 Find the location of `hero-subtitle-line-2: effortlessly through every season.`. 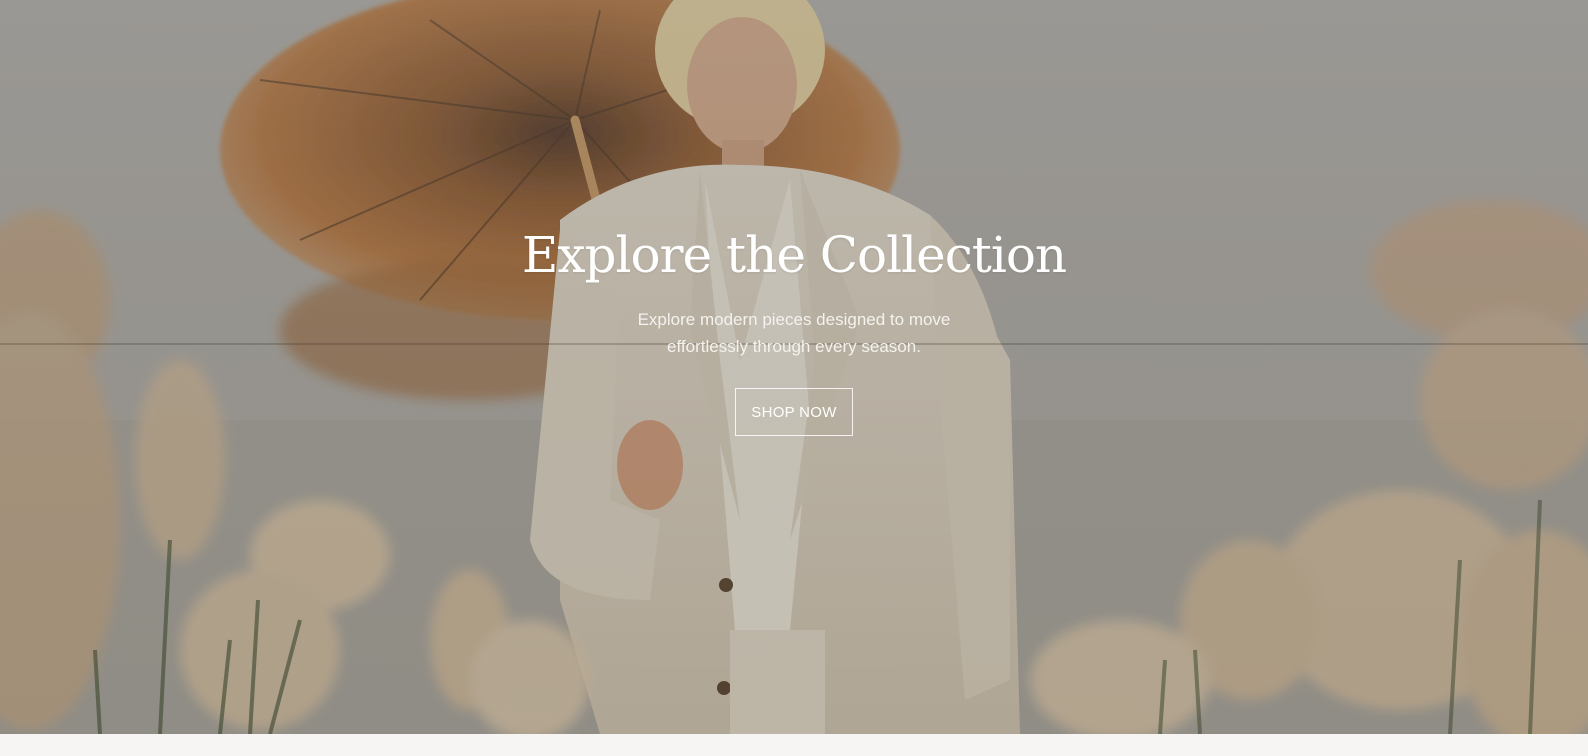

hero-subtitle-line-2: effortlessly through every season. is located at coordinates (794, 346).